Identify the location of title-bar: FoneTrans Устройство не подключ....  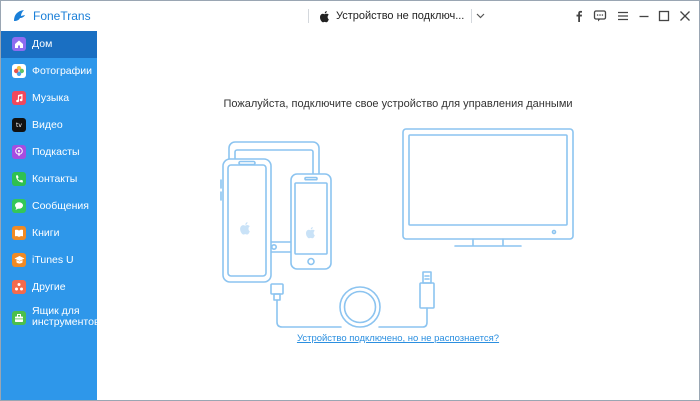
(350, 16).